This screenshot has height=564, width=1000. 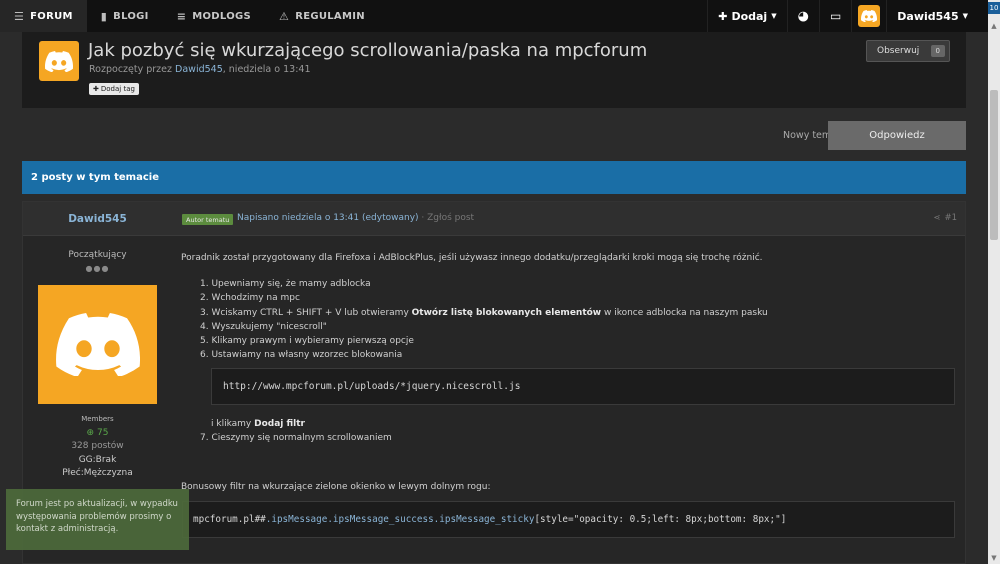 What do you see at coordinates (250, 298) in the screenshot?
I see `list-item: 2. Wchodzimy na mpc` at bounding box center [250, 298].